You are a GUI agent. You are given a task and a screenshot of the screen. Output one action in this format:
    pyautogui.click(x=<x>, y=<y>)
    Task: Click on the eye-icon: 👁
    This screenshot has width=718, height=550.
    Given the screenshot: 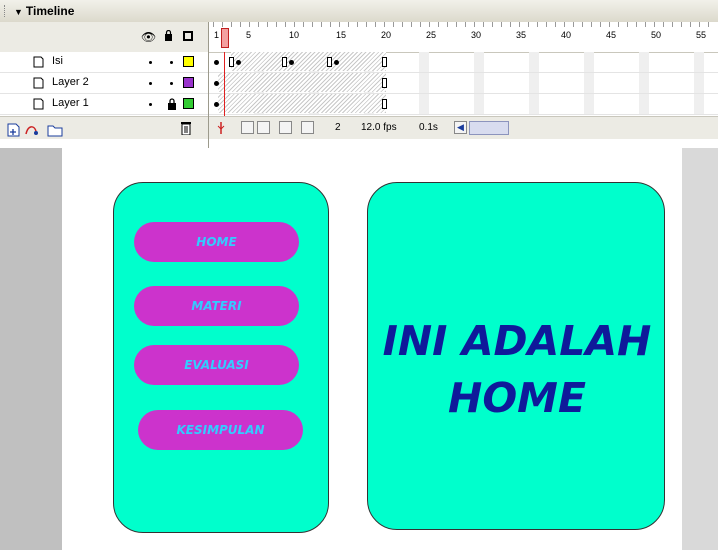 What is the action you would take?
    pyautogui.click(x=148, y=37)
    